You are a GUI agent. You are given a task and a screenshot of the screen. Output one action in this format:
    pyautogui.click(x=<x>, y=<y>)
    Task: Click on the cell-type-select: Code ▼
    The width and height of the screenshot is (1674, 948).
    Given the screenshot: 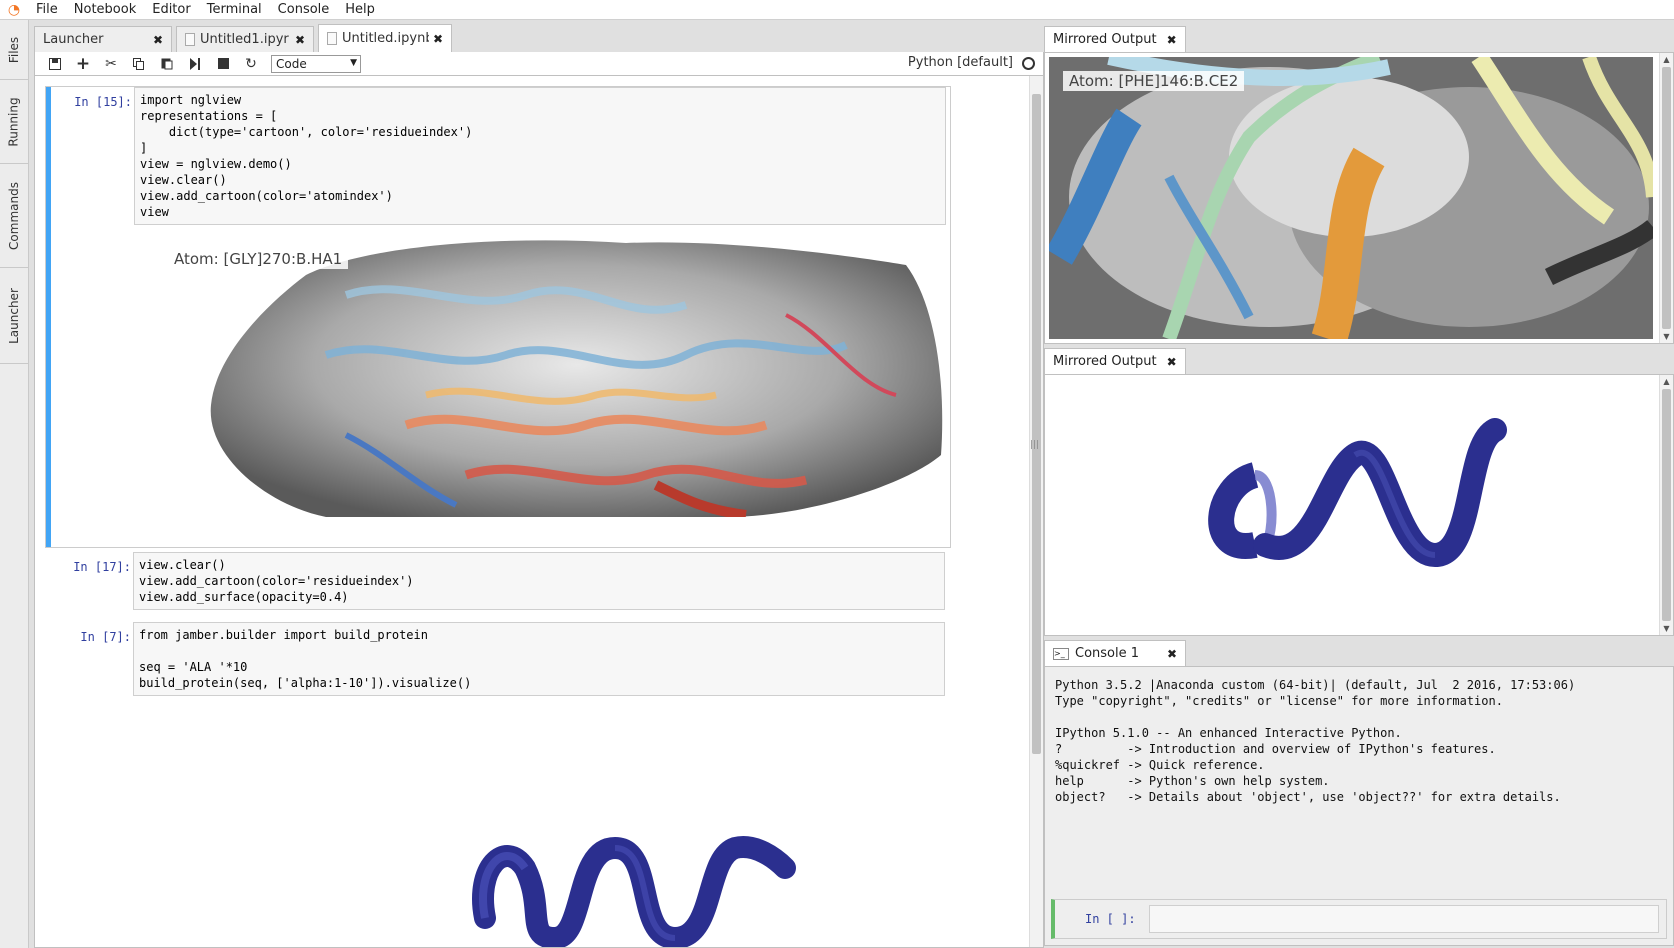 What is the action you would take?
    pyautogui.click(x=316, y=63)
    